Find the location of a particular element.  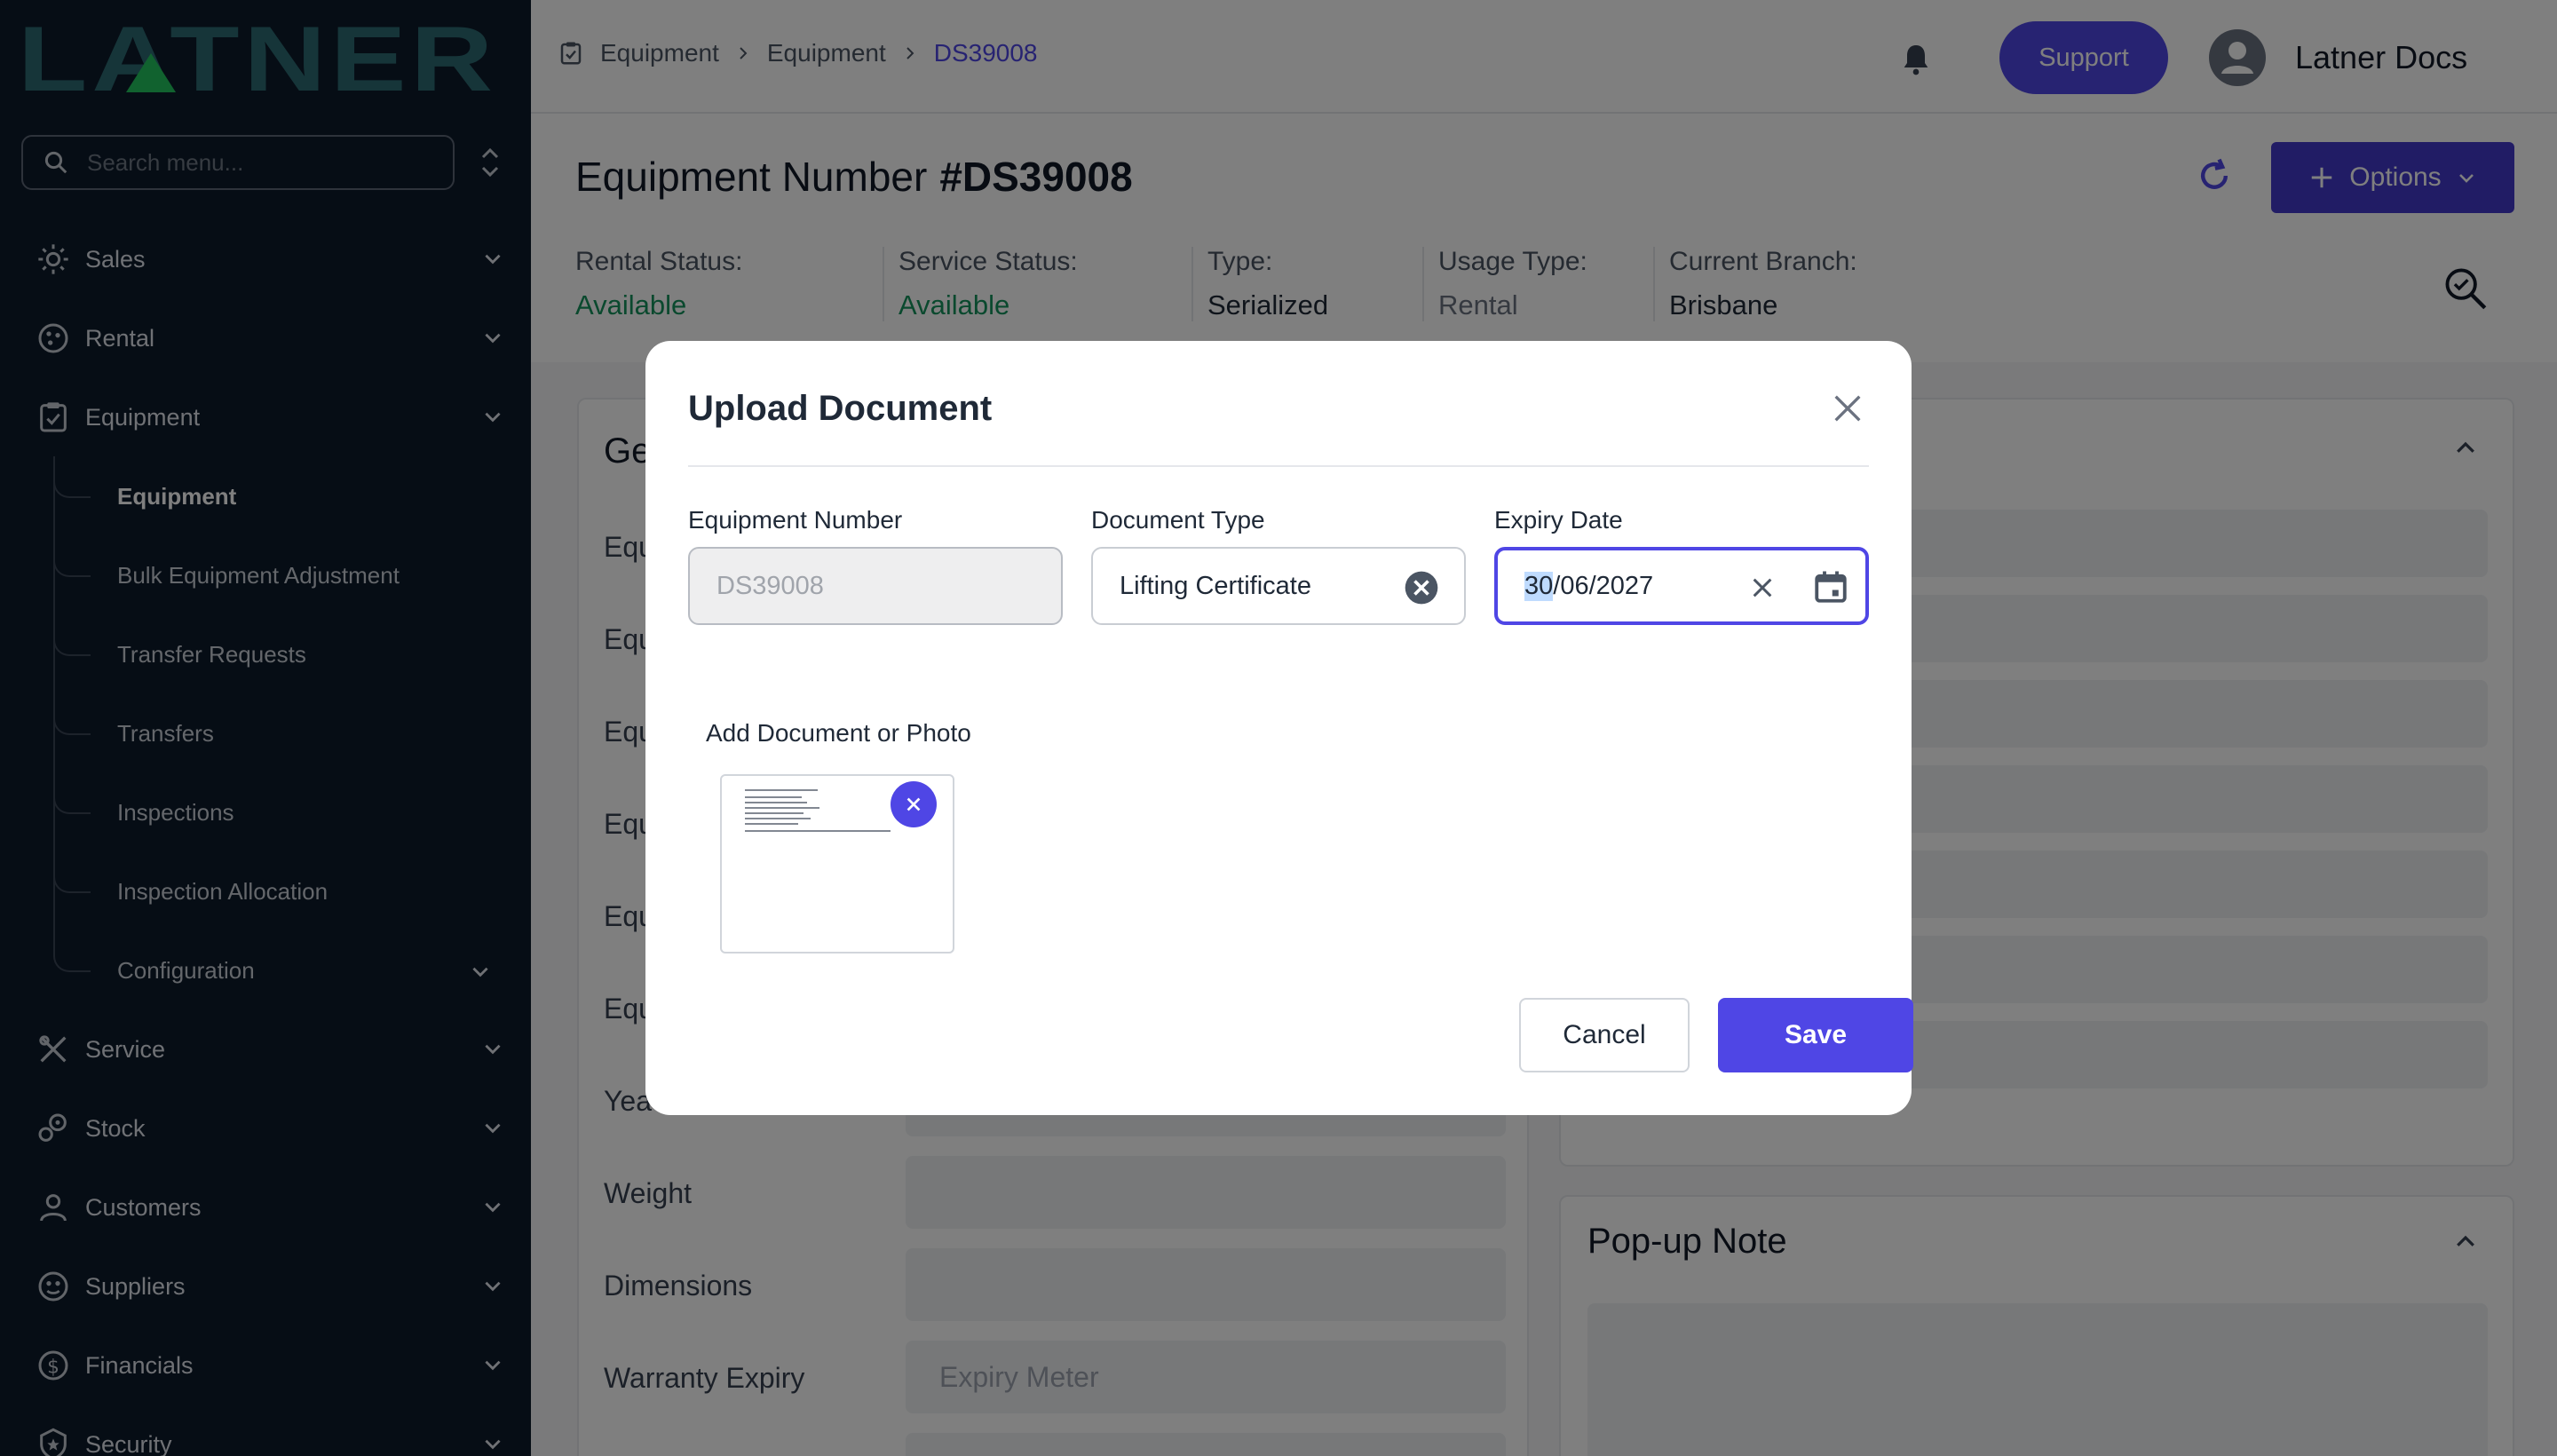

expiry-date-day-selected: 30 is located at coordinates (1539, 586).